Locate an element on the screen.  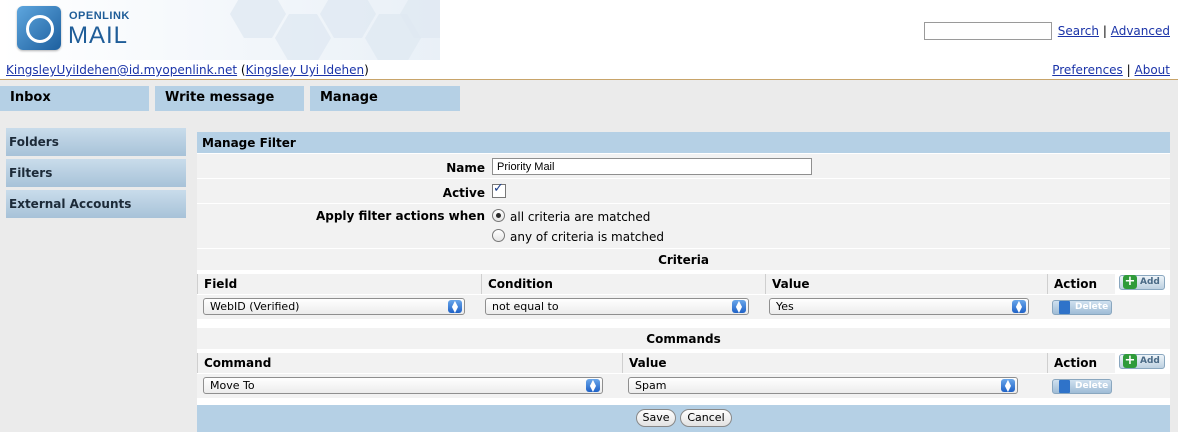
save-button: Save is located at coordinates (656, 418).